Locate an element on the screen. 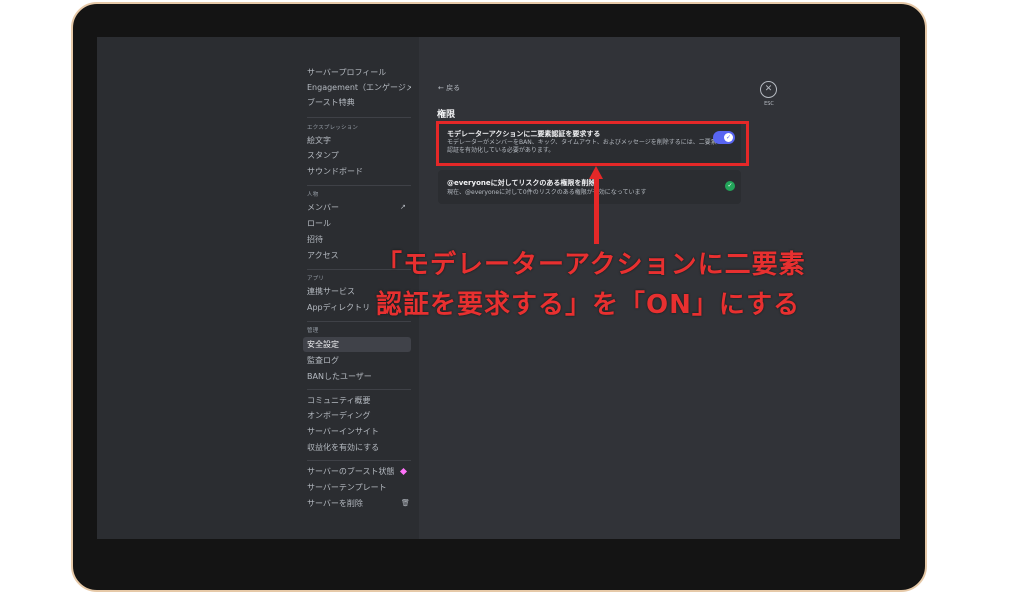 The height and width of the screenshot is (592, 1024). sidebar-item-boost-status: サーバーのブースト状態 is located at coordinates (357, 471).